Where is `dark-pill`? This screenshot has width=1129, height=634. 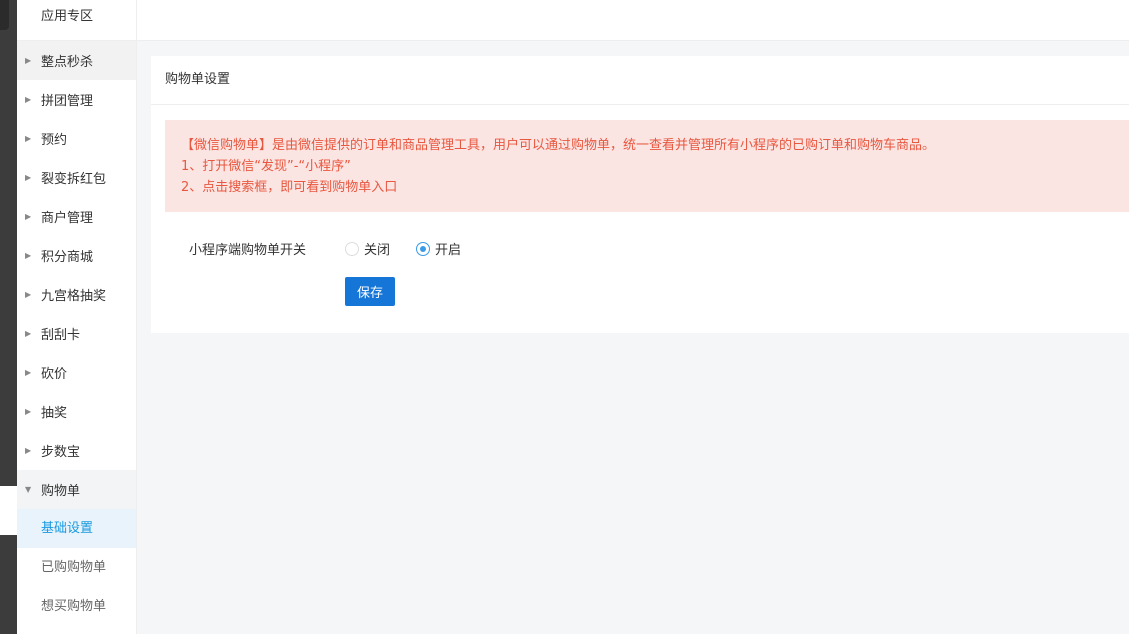 dark-pill is located at coordinates (4, 15).